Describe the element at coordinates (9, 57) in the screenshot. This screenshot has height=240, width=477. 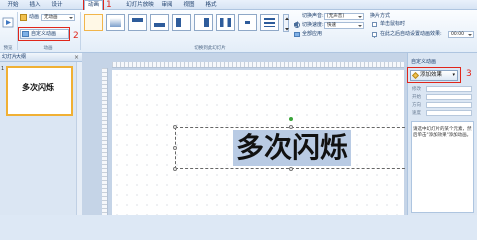
I see `tab-slides: 幻灯片` at that location.